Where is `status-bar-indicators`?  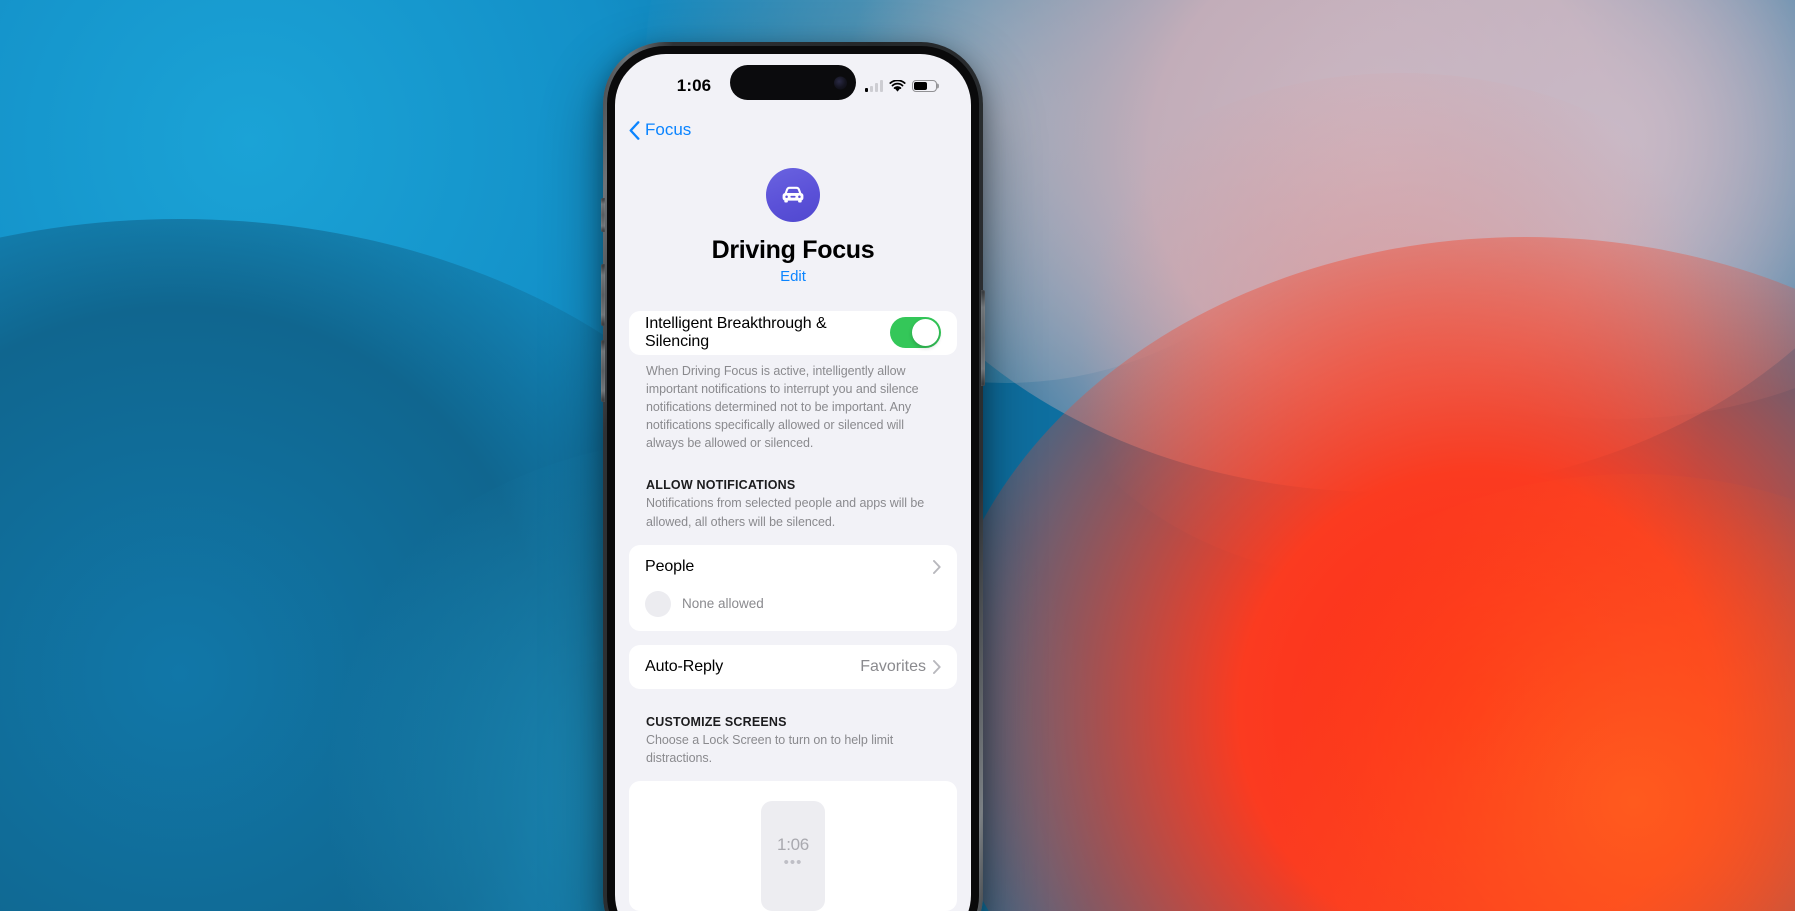 status-bar-indicators is located at coordinates (901, 86).